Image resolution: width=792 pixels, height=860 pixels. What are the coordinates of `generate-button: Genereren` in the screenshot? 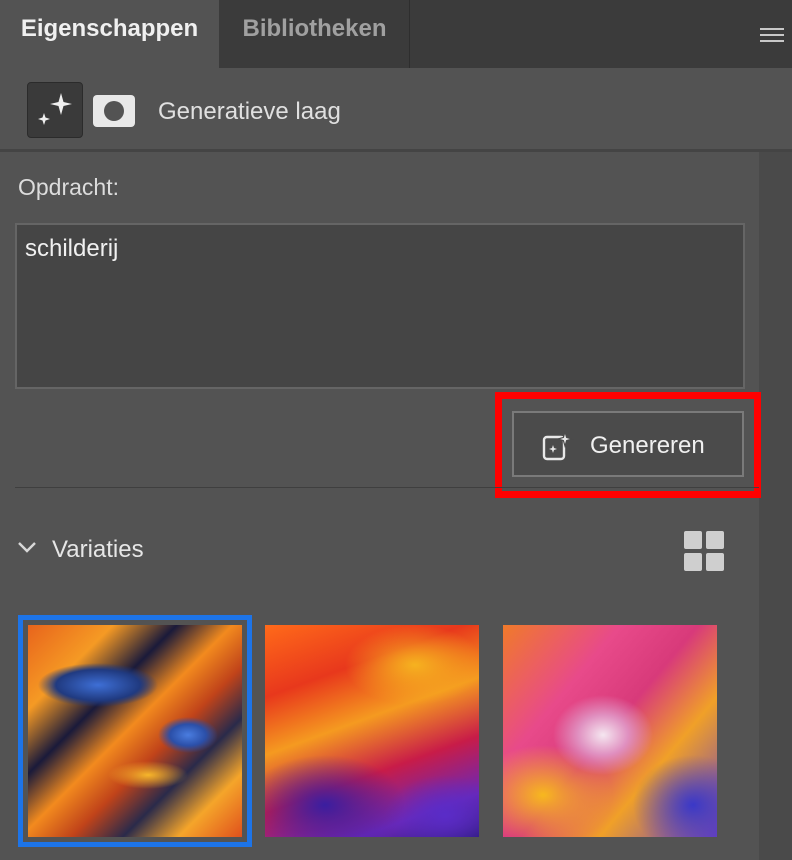 It's located at (628, 444).